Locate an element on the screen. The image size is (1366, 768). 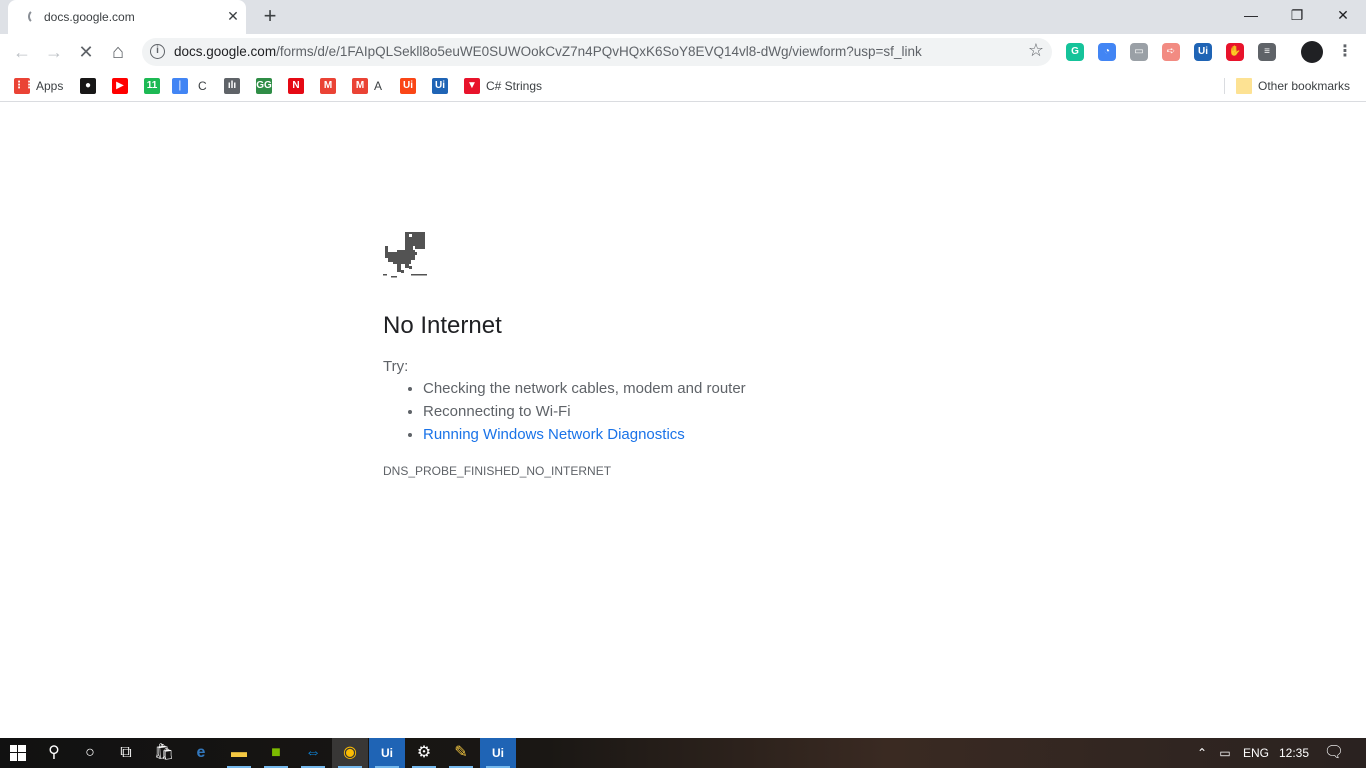
site-info-icon: i is located at coordinates (157, 51).